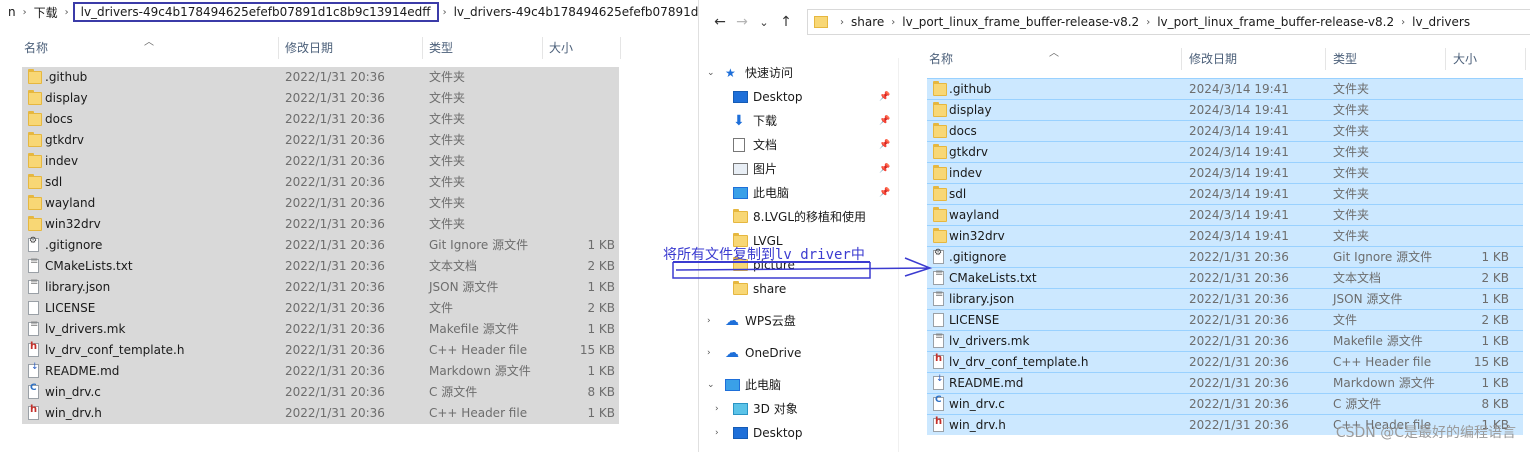  I want to click on file-row: docs 2022/1/31 20:36 文件夹, so click(320, 119).